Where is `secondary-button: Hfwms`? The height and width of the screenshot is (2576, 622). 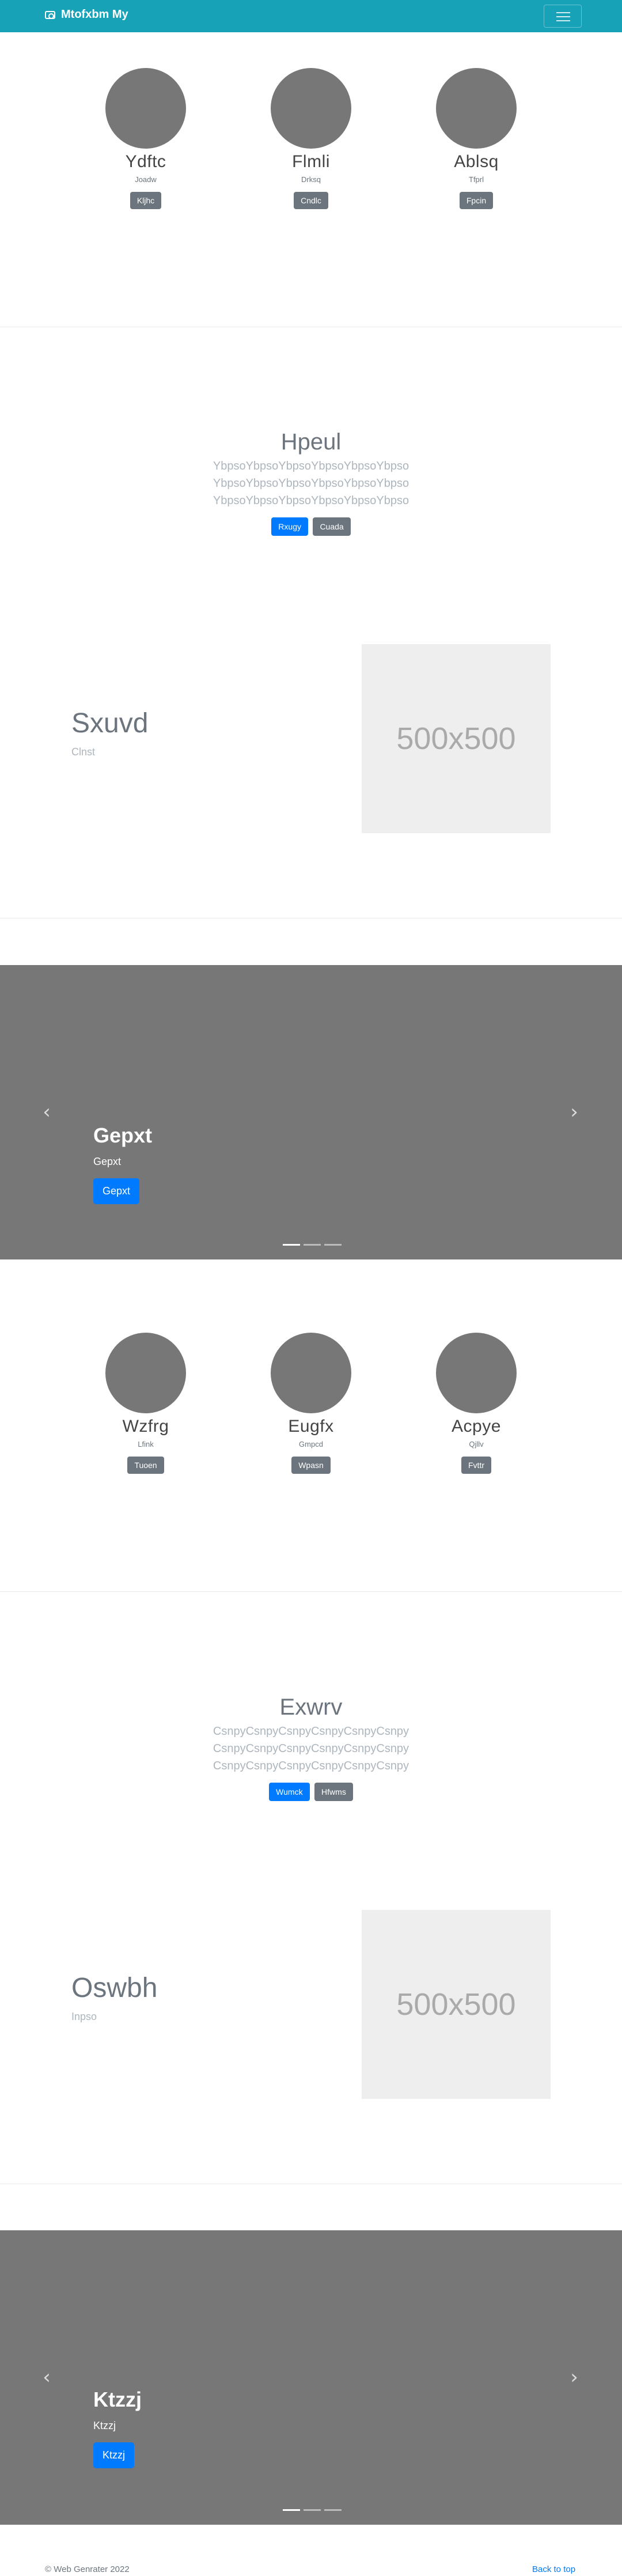 secondary-button: Hfwms is located at coordinates (333, 1792).